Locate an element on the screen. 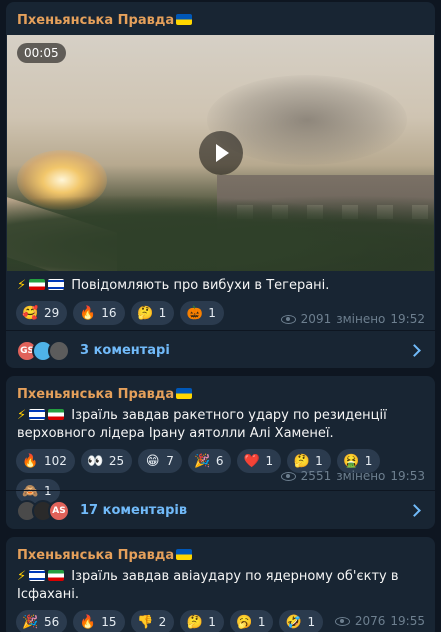 The height and width of the screenshot is (632, 441). comments-button: AS 17 коментарів is located at coordinates (220, 509).